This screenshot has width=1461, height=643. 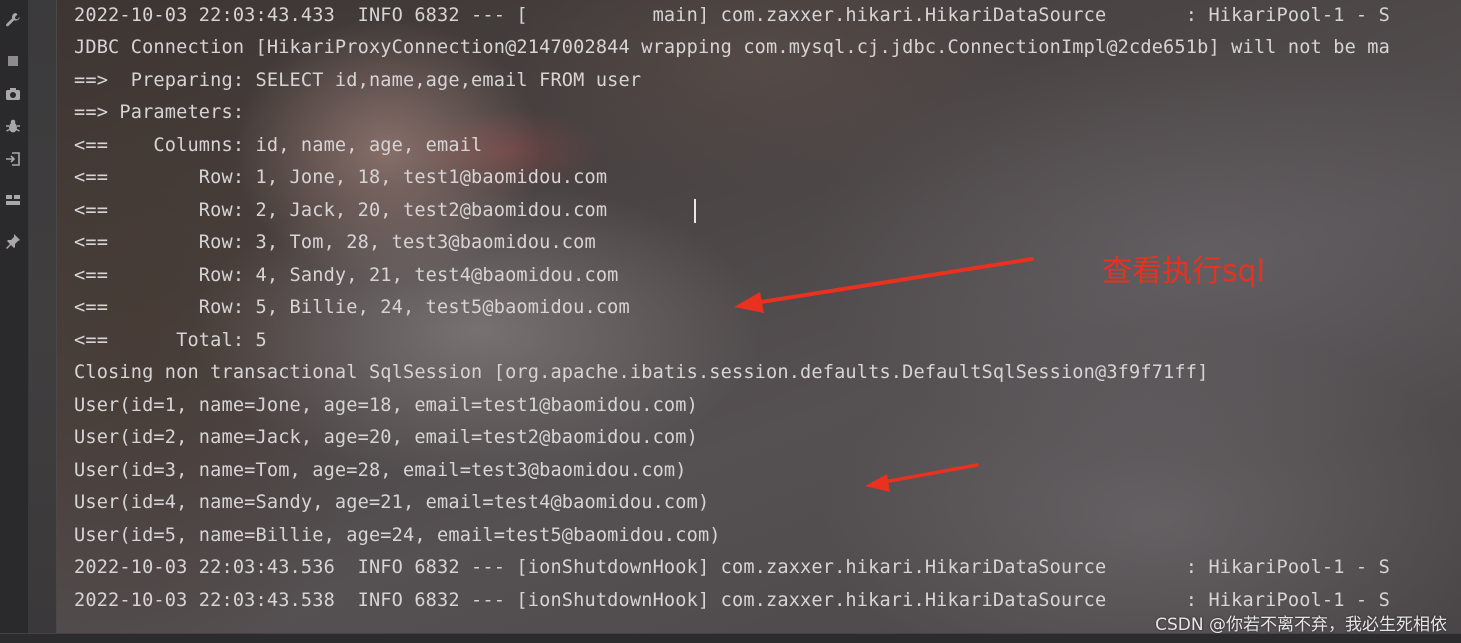 What do you see at coordinates (13, 200) in the screenshot?
I see `layout-icon` at bounding box center [13, 200].